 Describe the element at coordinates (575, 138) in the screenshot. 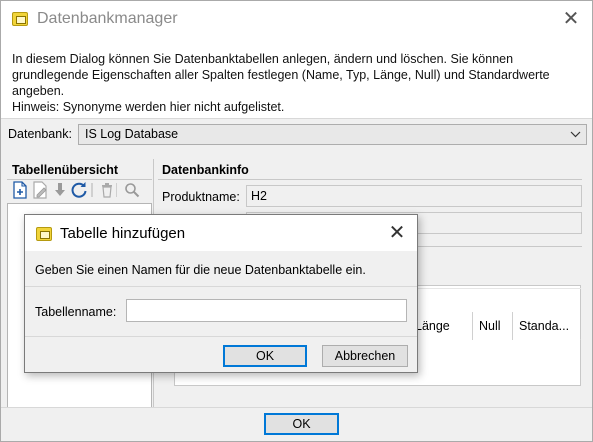

I see `chevron-down-icon` at that location.